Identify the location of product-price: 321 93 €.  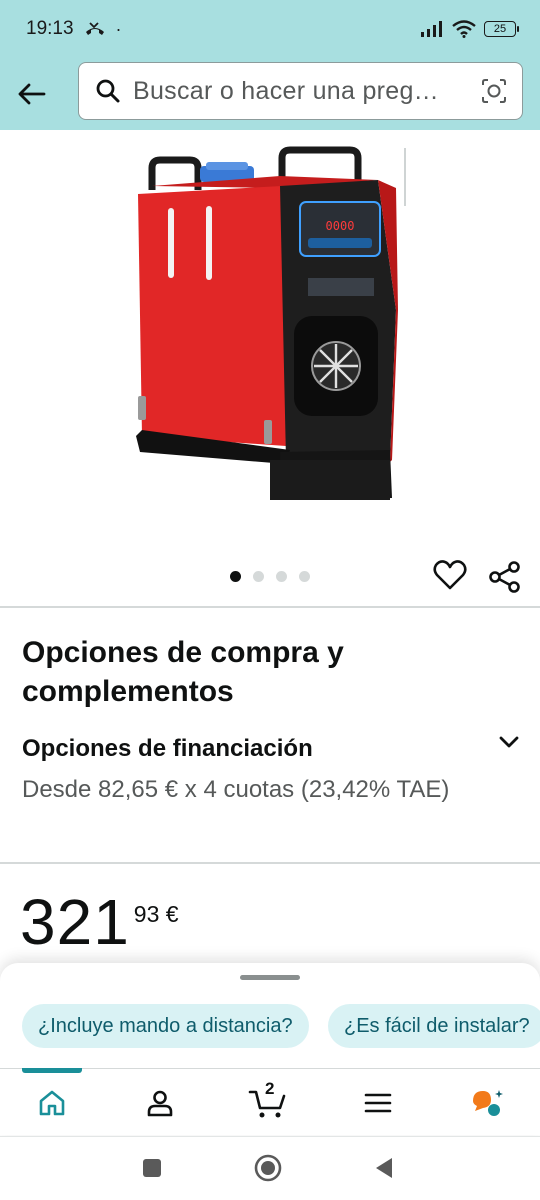
(99, 922).